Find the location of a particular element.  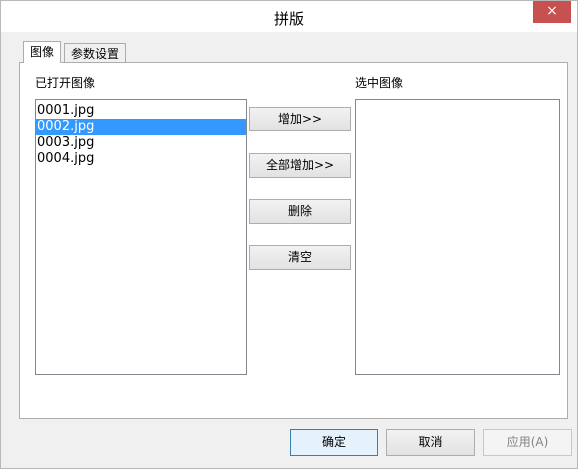

list-item-selected: 0002.jpg is located at coordinates (141, 127).